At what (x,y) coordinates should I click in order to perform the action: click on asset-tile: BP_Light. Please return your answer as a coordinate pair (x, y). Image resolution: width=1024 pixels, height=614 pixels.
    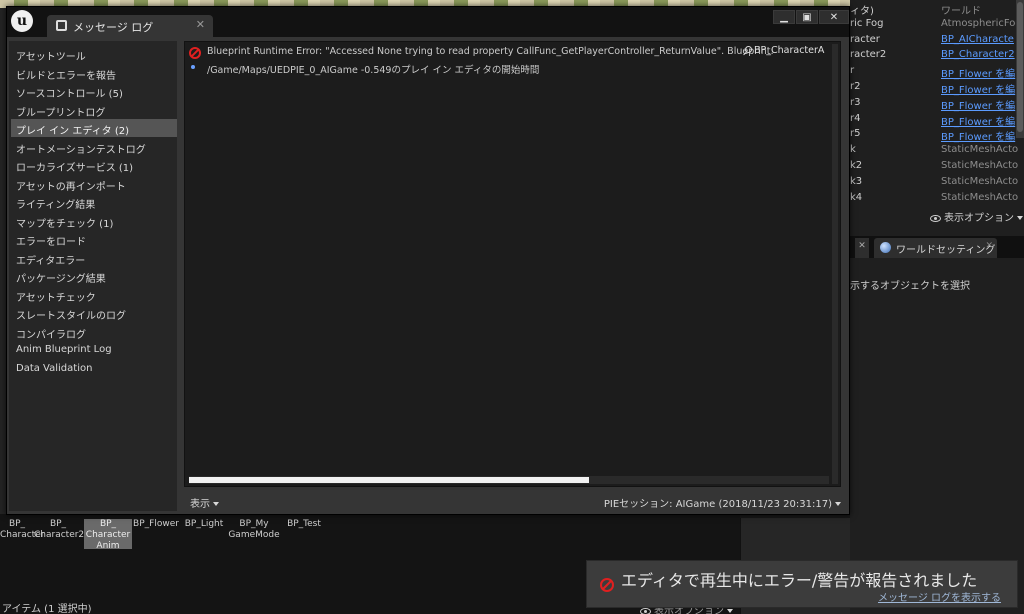
    Looking at the image, I should click on (204, 534).